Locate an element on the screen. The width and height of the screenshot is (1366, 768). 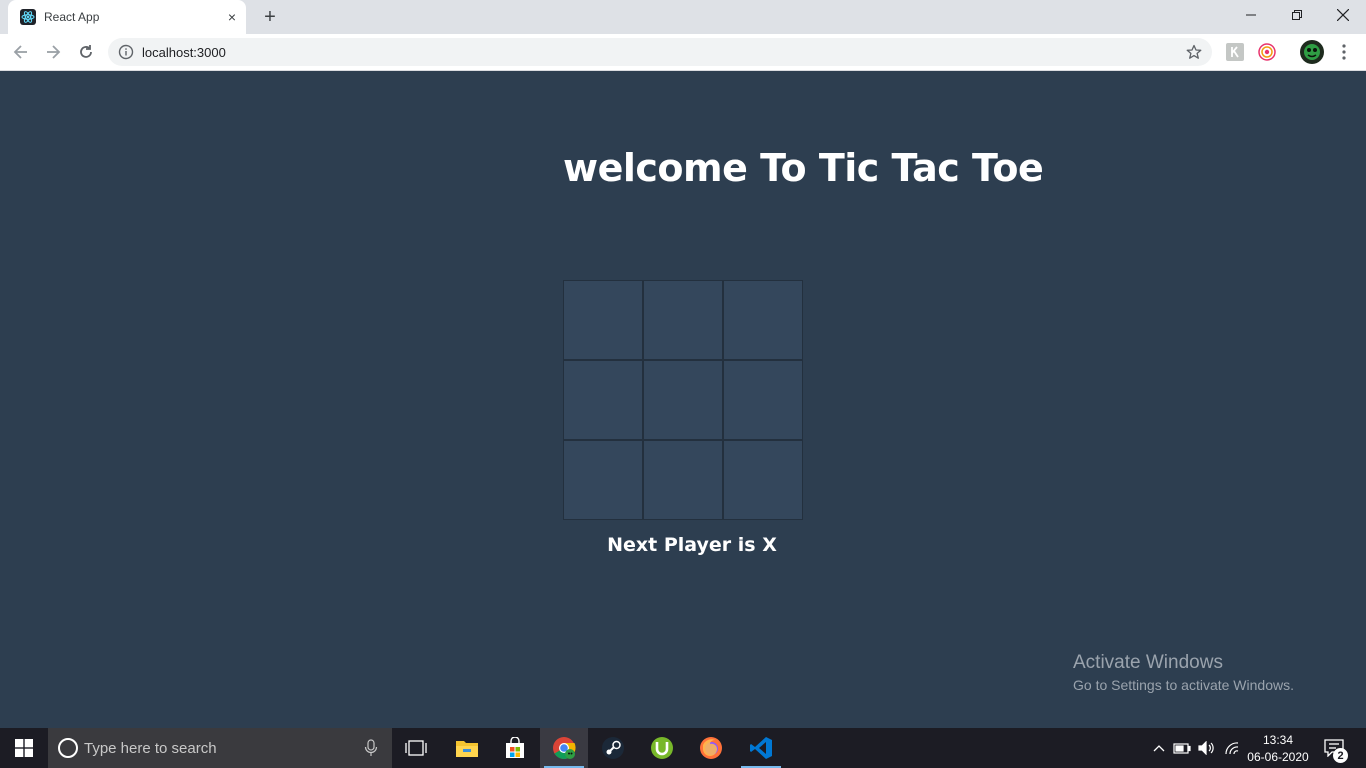
forward-arrow-icon is located at coordinates (53, 52).